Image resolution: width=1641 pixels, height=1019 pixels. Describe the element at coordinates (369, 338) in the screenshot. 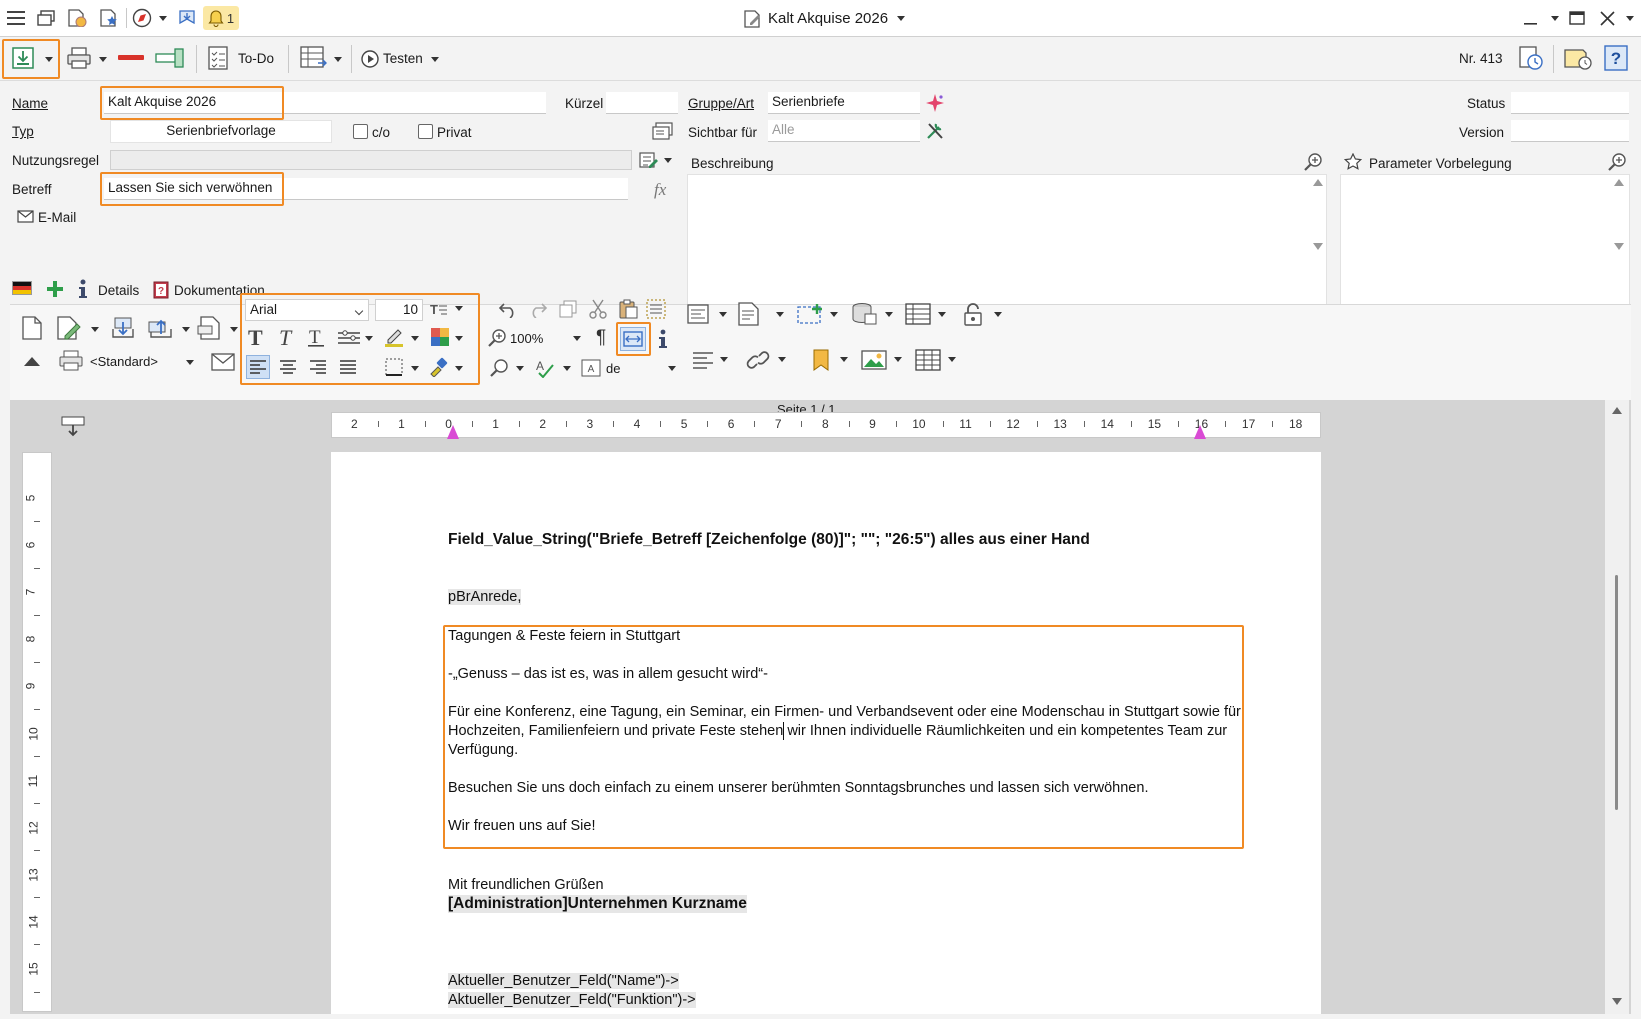

I see `character-format-dropdown-icon` at that location.